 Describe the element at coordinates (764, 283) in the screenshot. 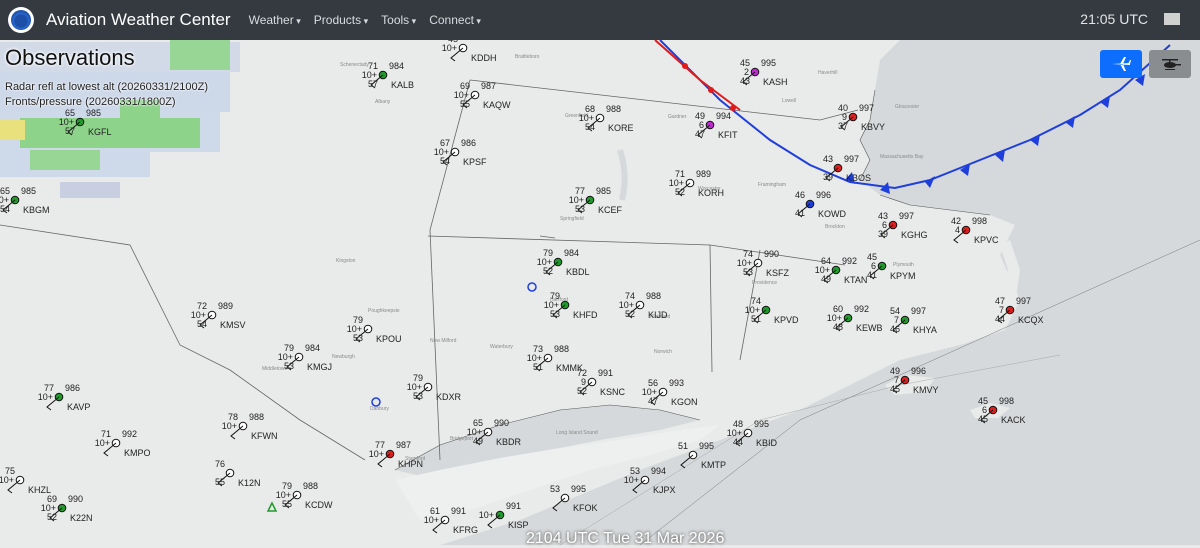

I see `svg-text: Providence` at that location.